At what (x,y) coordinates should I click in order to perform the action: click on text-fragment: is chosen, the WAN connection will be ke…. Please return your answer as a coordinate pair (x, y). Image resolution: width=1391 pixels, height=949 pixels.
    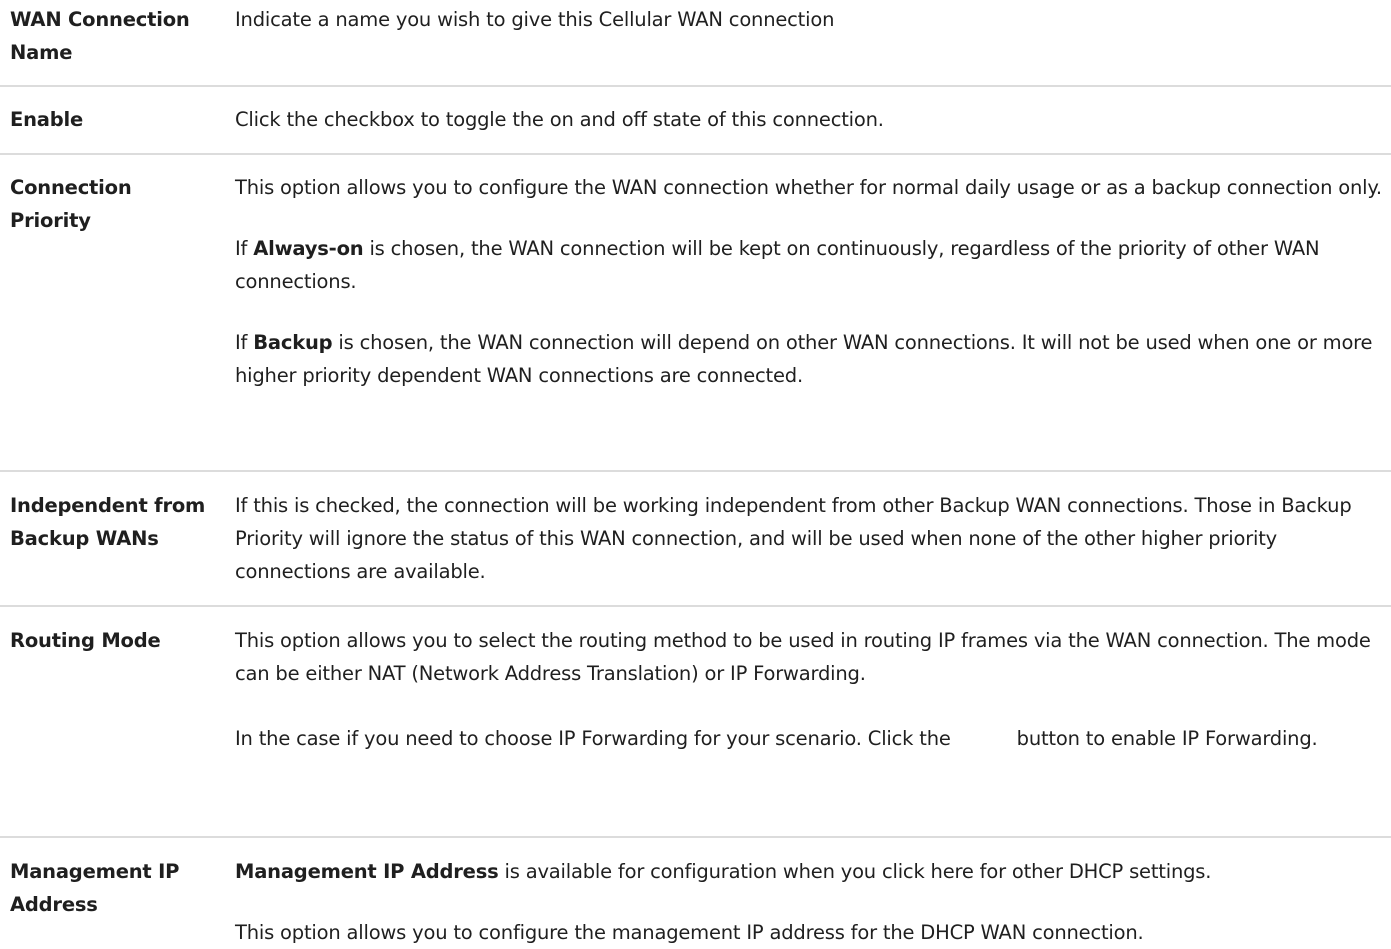
    Looking at the image, I should click on (777, 265).